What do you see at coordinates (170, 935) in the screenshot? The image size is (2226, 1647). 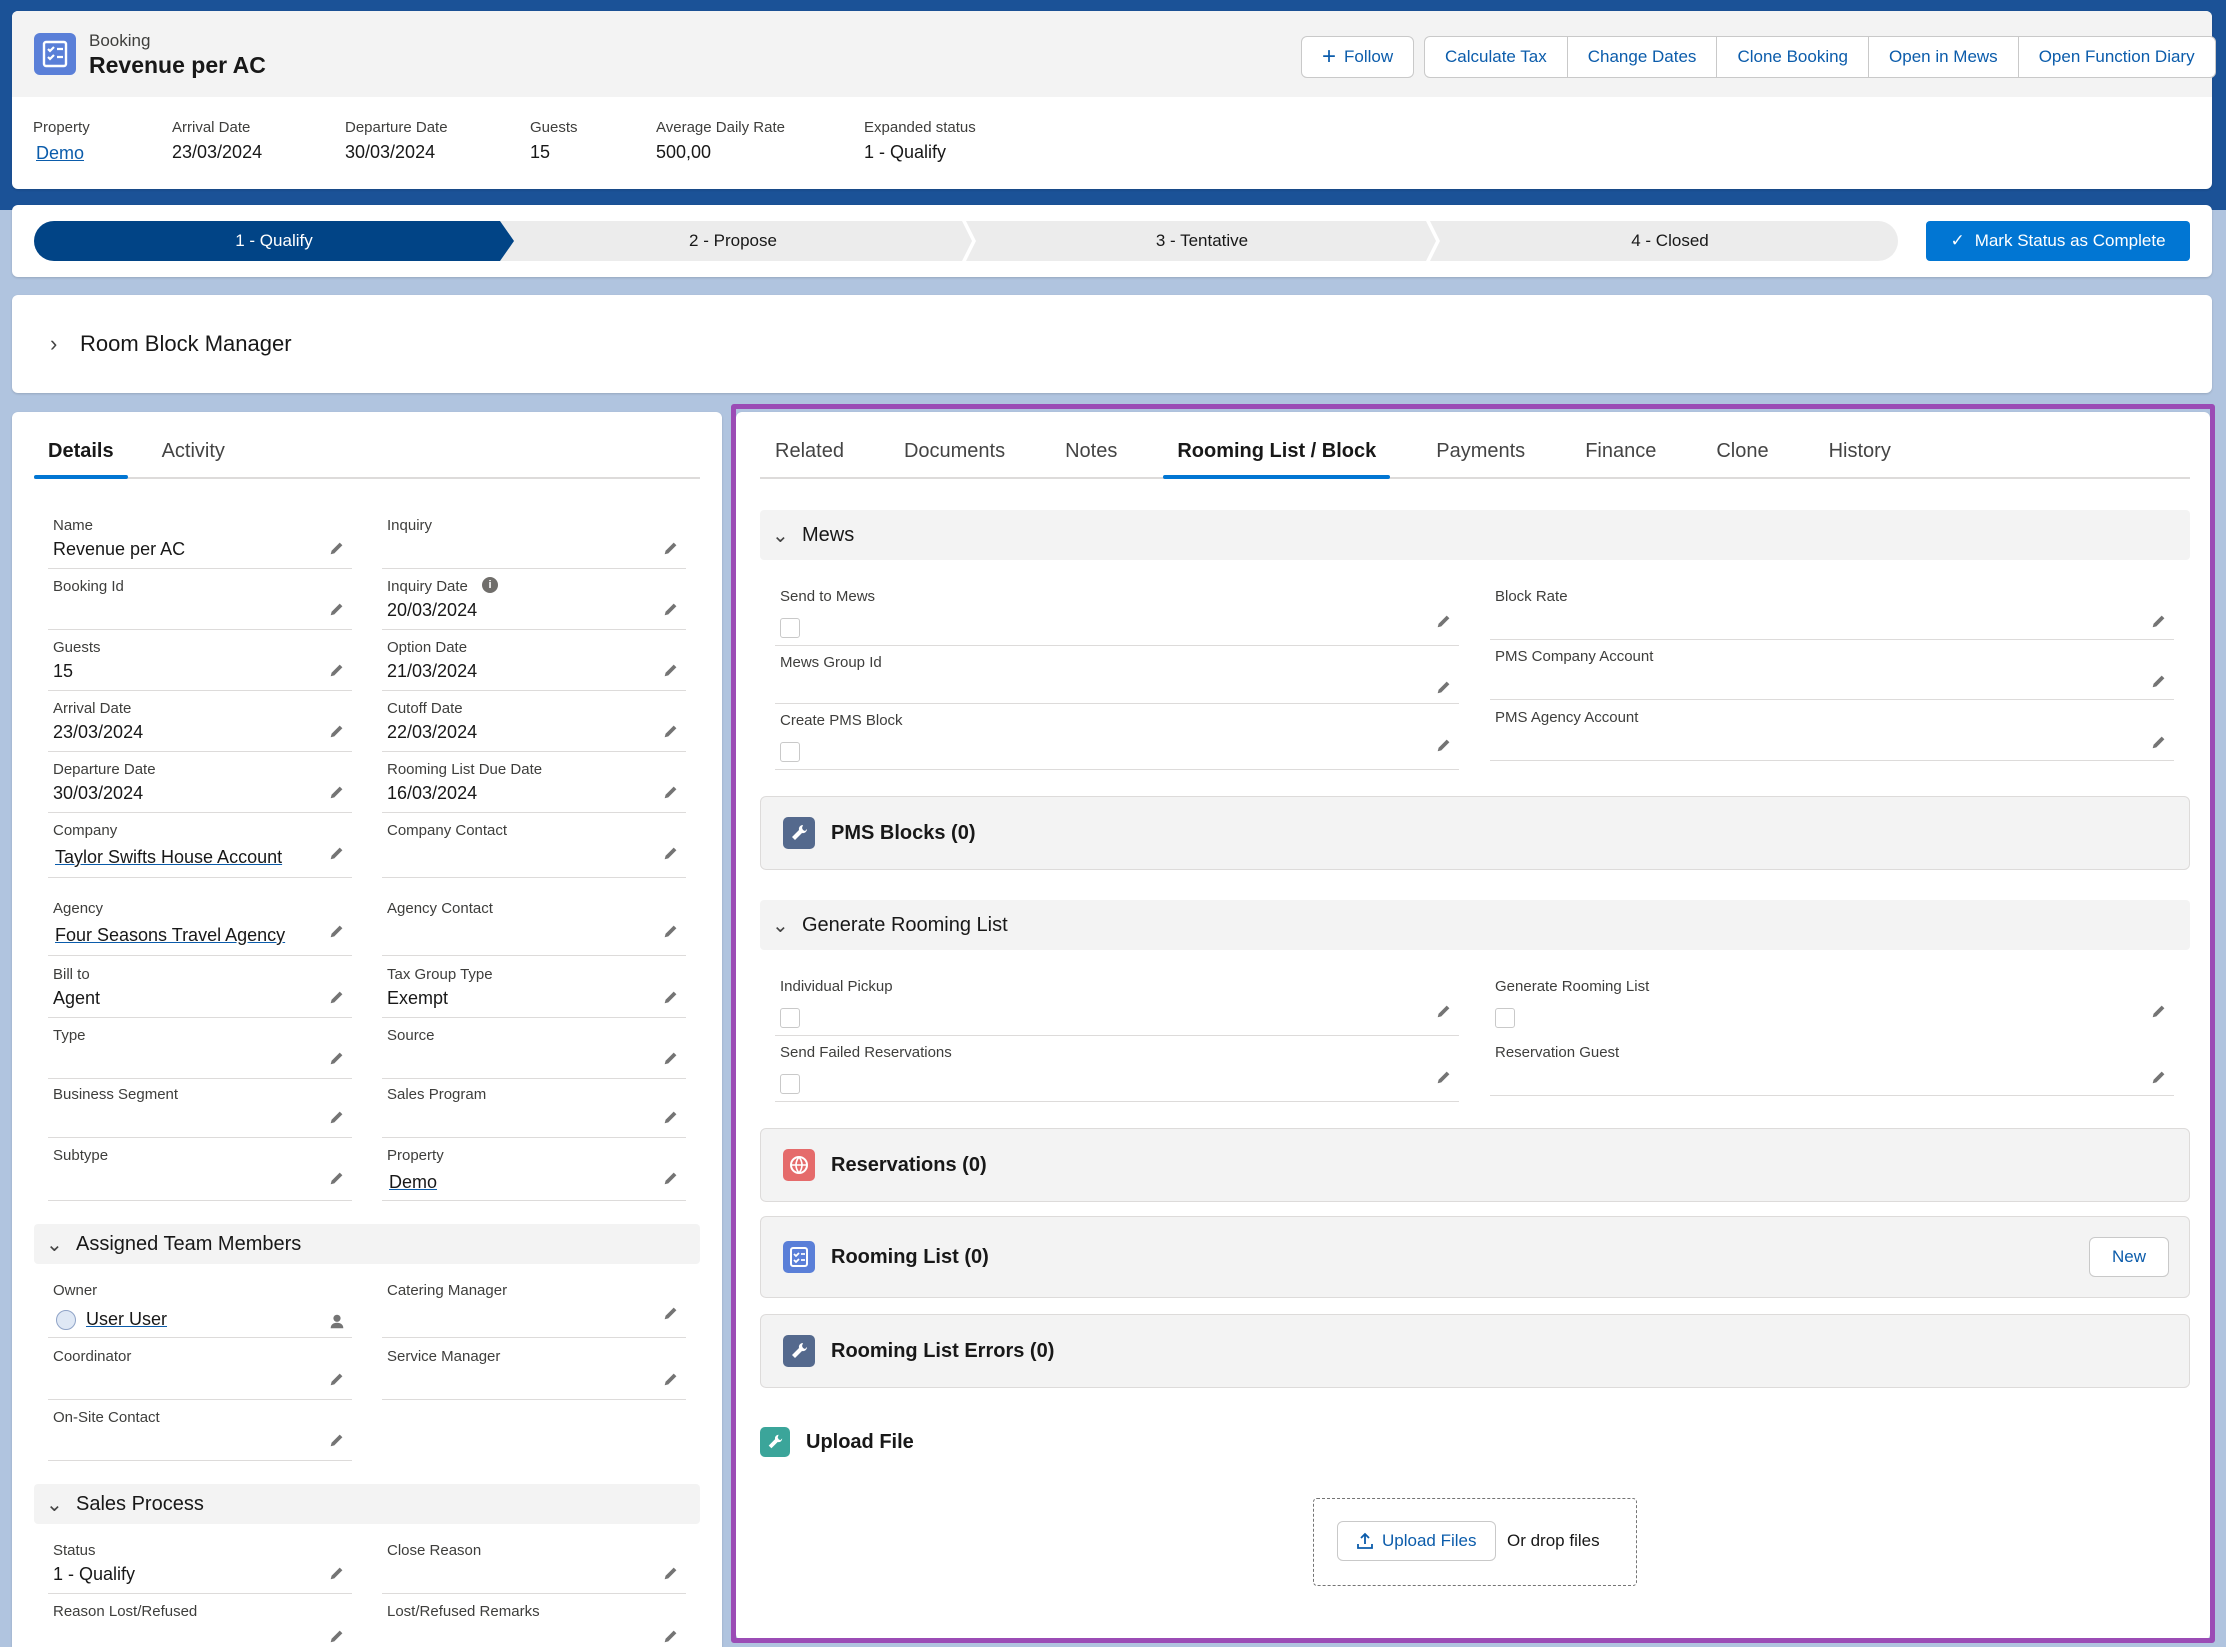 I see `agency-link: Four Seasons Travel Agency` at bounding box center [170, 935].